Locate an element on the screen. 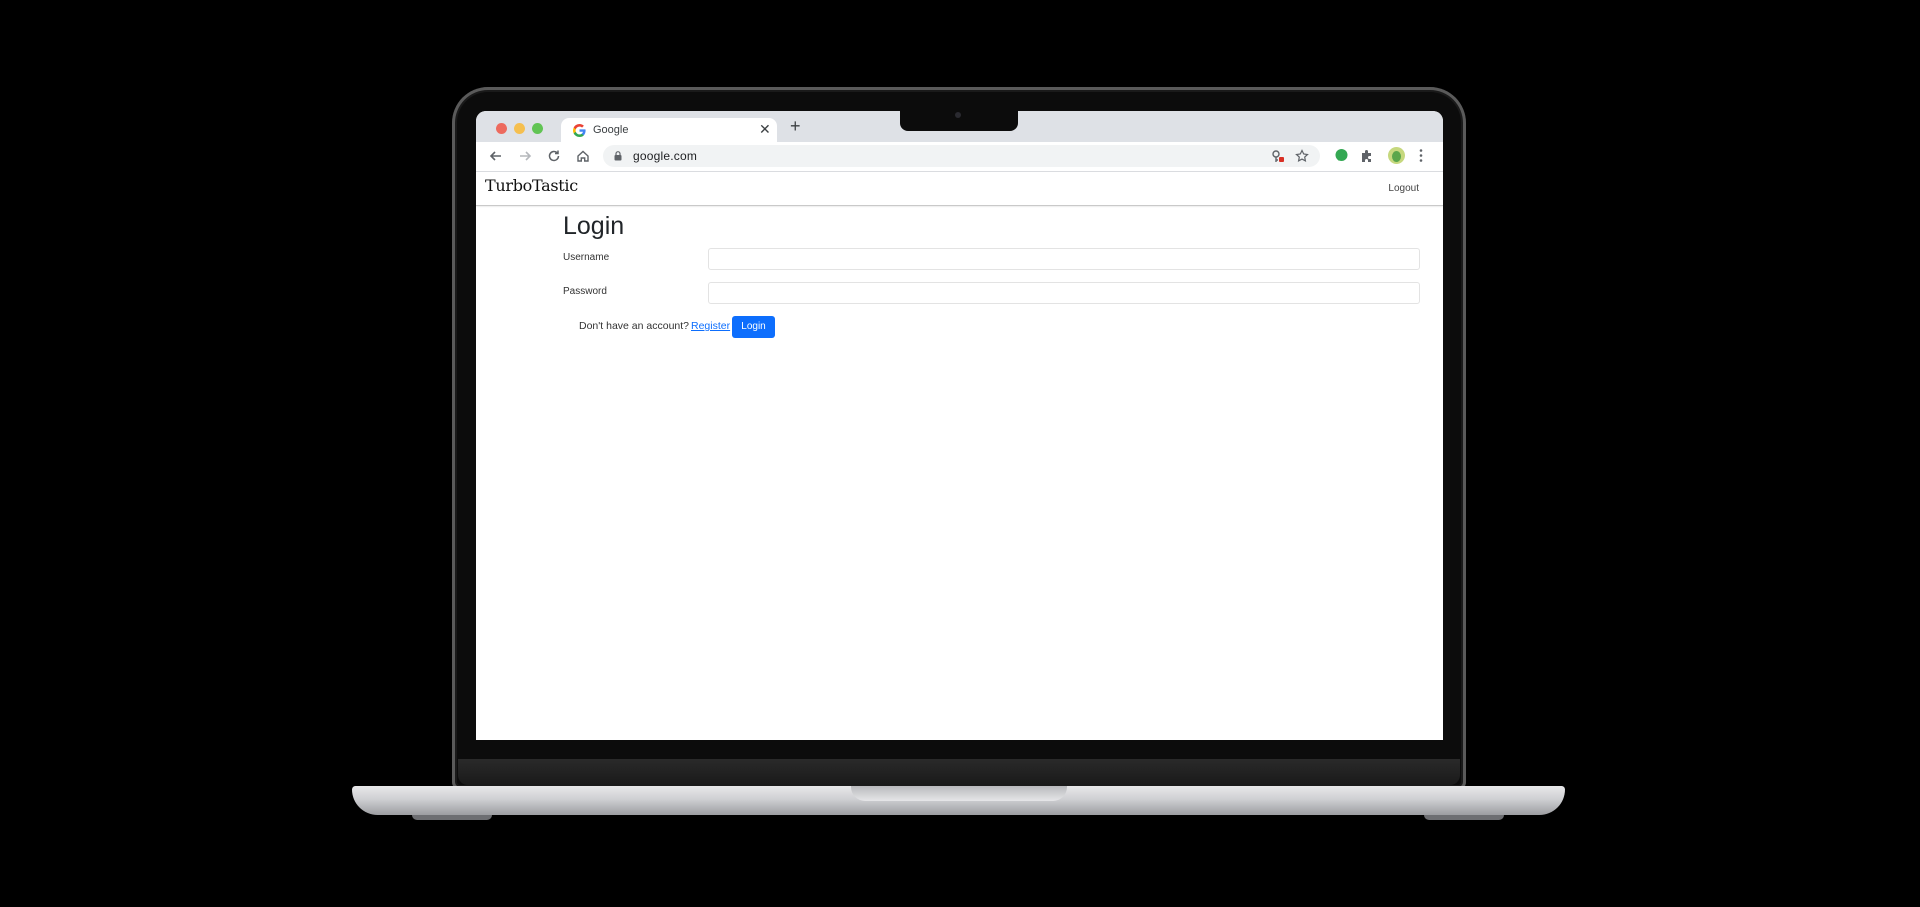 This screenshot has width=1920, height=907. password-input is located at coordinates (1064, 293).